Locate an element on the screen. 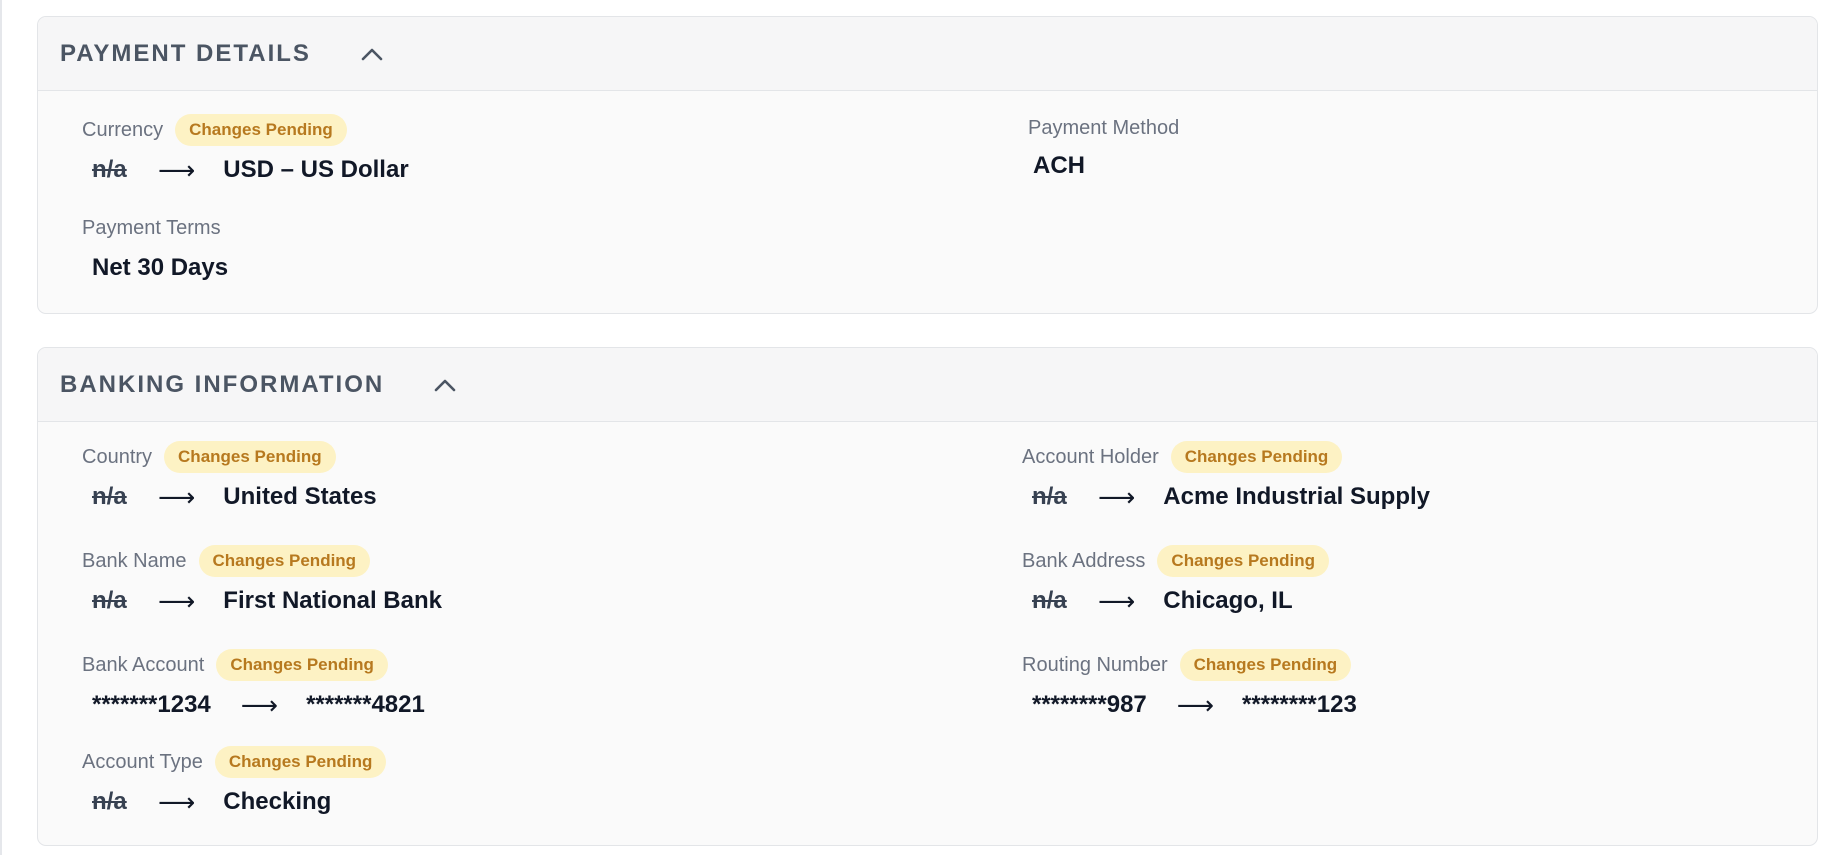 The height and width of the screenshot is (855, 1840). new-value: First National Bank is located at coordinates (332, 600).